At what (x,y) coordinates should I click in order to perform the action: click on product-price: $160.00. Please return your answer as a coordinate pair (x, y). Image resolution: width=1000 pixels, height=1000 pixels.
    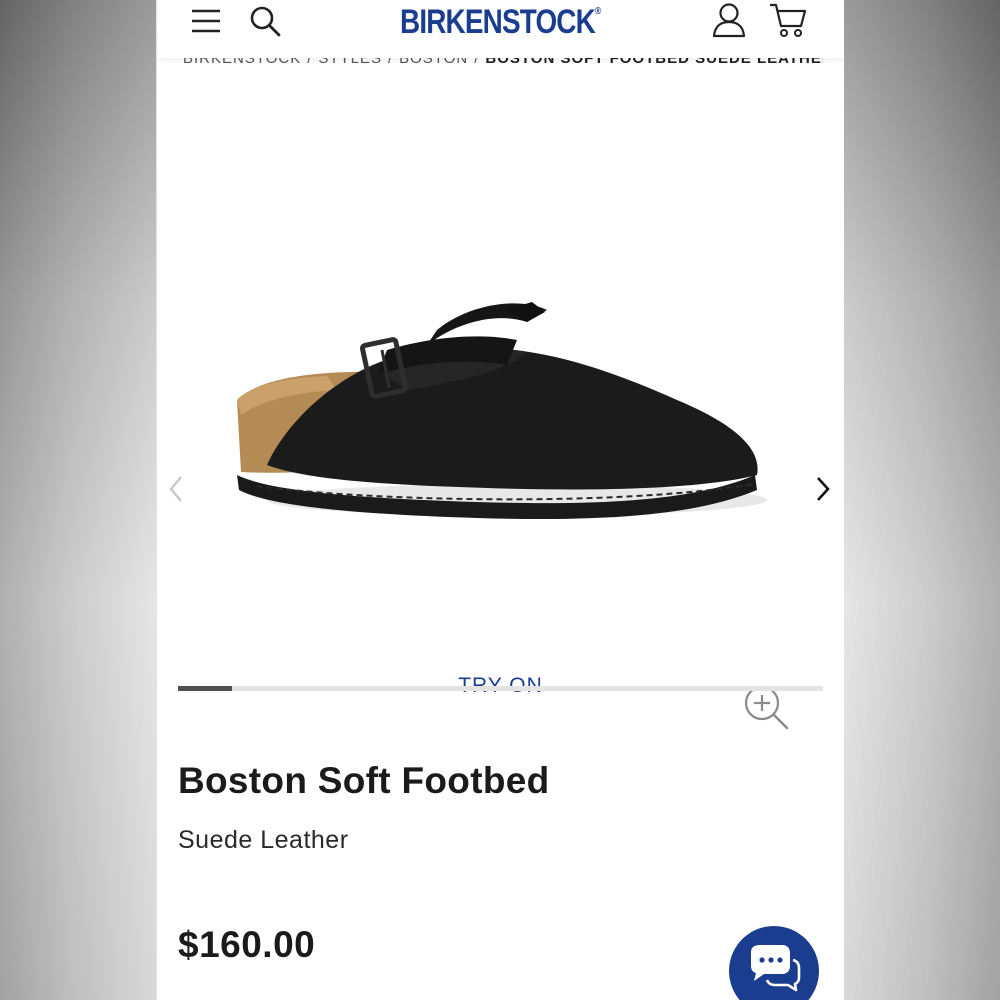
    Looking at the image, I should click on (247, 944).